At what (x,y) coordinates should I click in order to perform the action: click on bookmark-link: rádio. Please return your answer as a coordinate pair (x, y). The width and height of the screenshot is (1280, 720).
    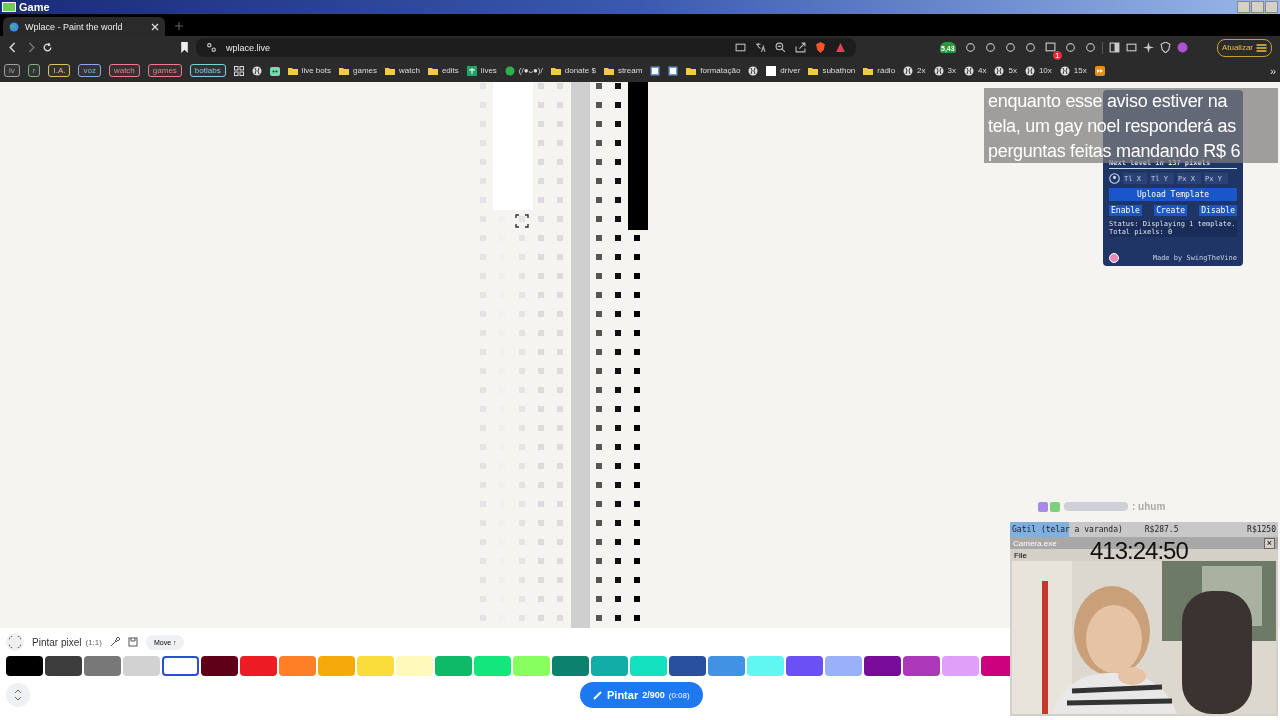
    Looking at the image, I should click on (879, 70).